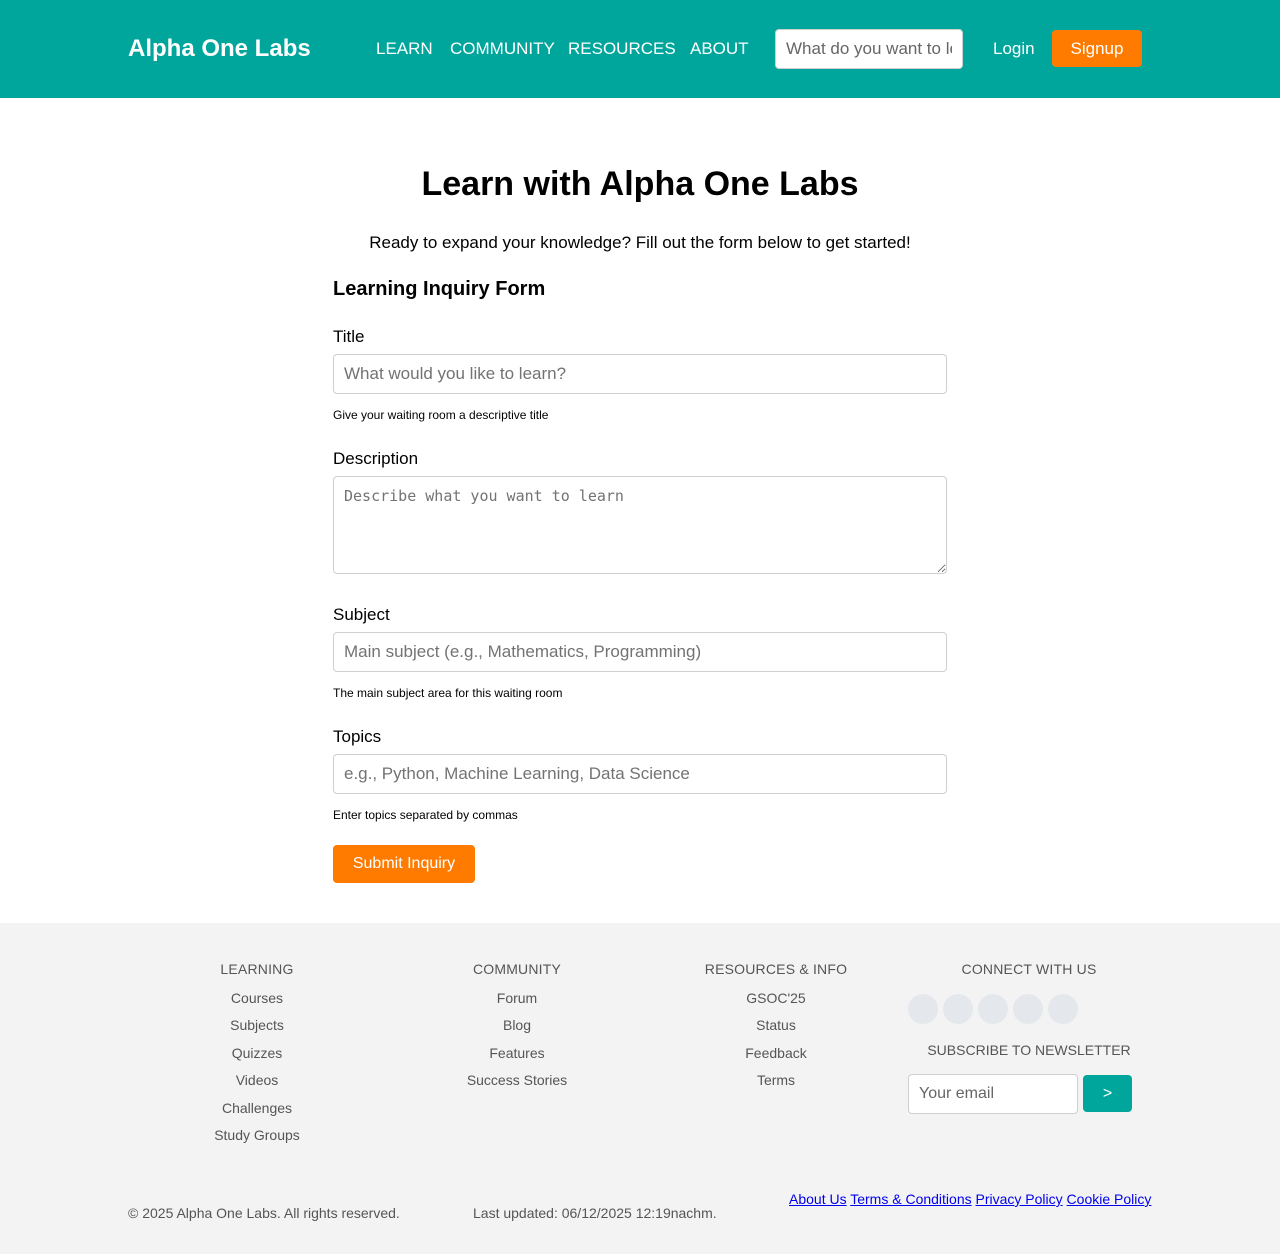 Image resolution: width=1280 pixels, height=1254 pixels. Describe the element at coordinates (517, 1080) in the screenshot. I see `footer-link-success-stories: Success Stories` at that location.